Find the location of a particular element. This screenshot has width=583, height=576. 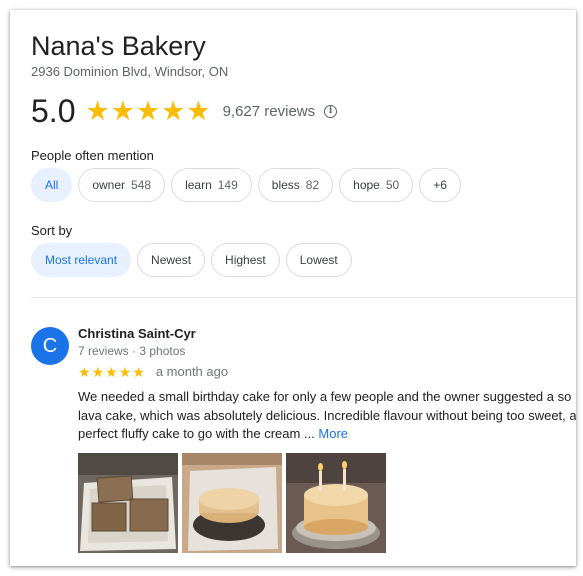

mention-chip-all: All is located at coordinates (52, 185).